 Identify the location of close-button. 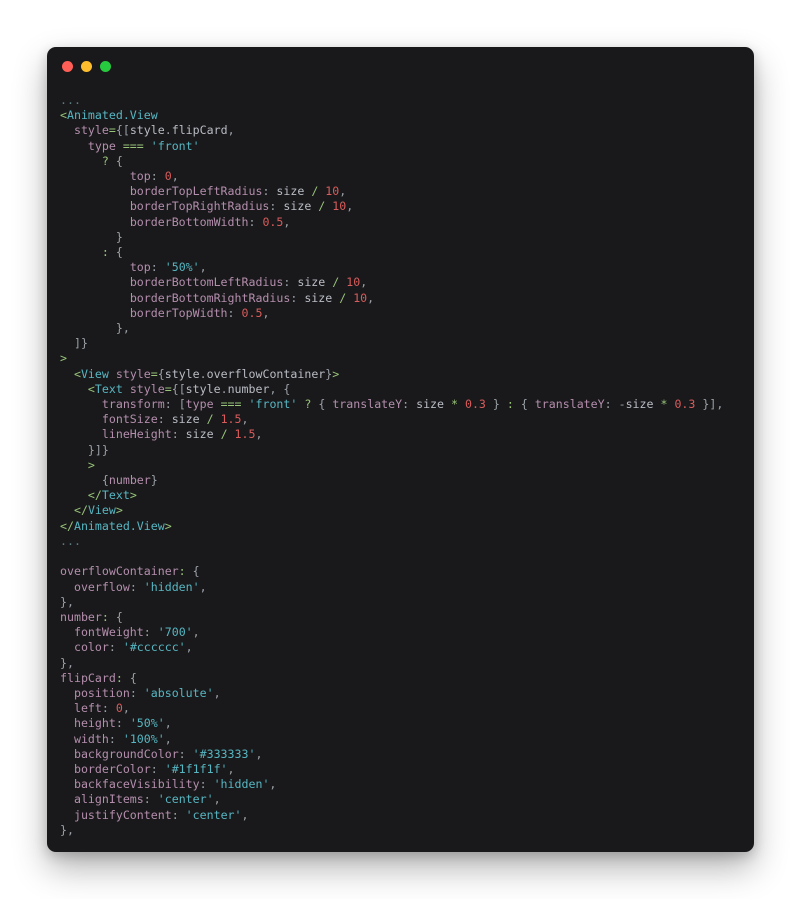
(67, 66).